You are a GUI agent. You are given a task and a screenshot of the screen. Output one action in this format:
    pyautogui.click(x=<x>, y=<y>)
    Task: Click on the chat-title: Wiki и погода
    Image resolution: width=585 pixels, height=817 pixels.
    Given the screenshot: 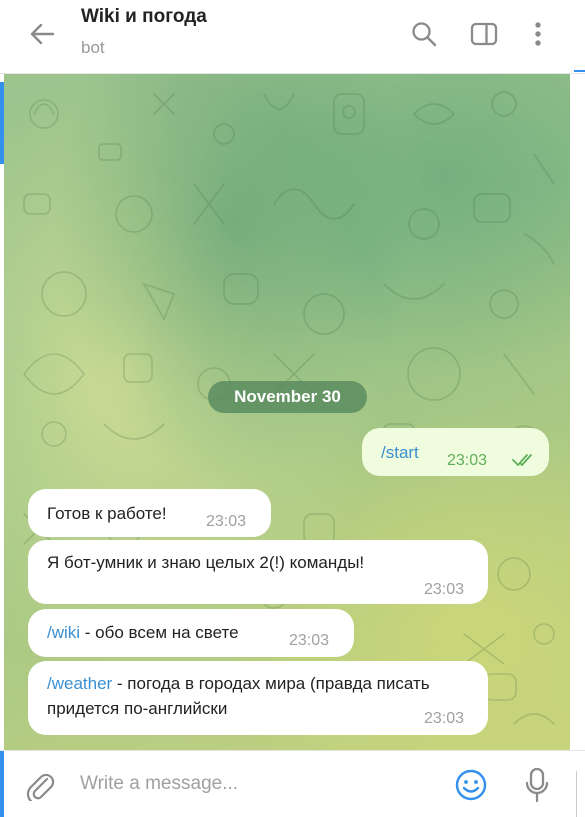 What is the action you would take?
    pyautogui.click(x=144, y=17)
    